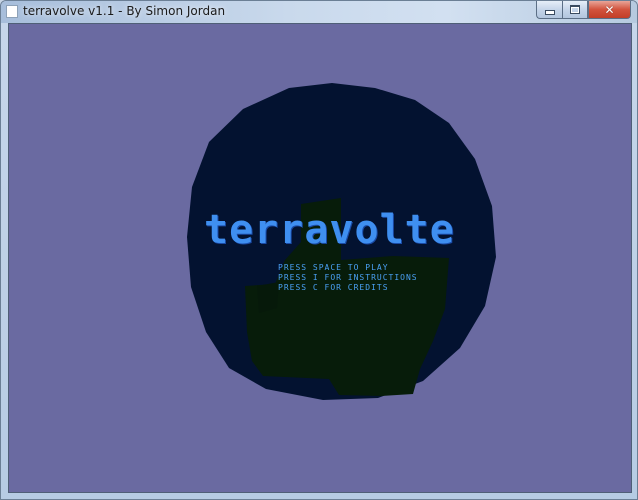 The height and width of the screenshot is (500, 638). I want to click on menu-credits: PRESS C FOR CREDITS, so click(348, 288).